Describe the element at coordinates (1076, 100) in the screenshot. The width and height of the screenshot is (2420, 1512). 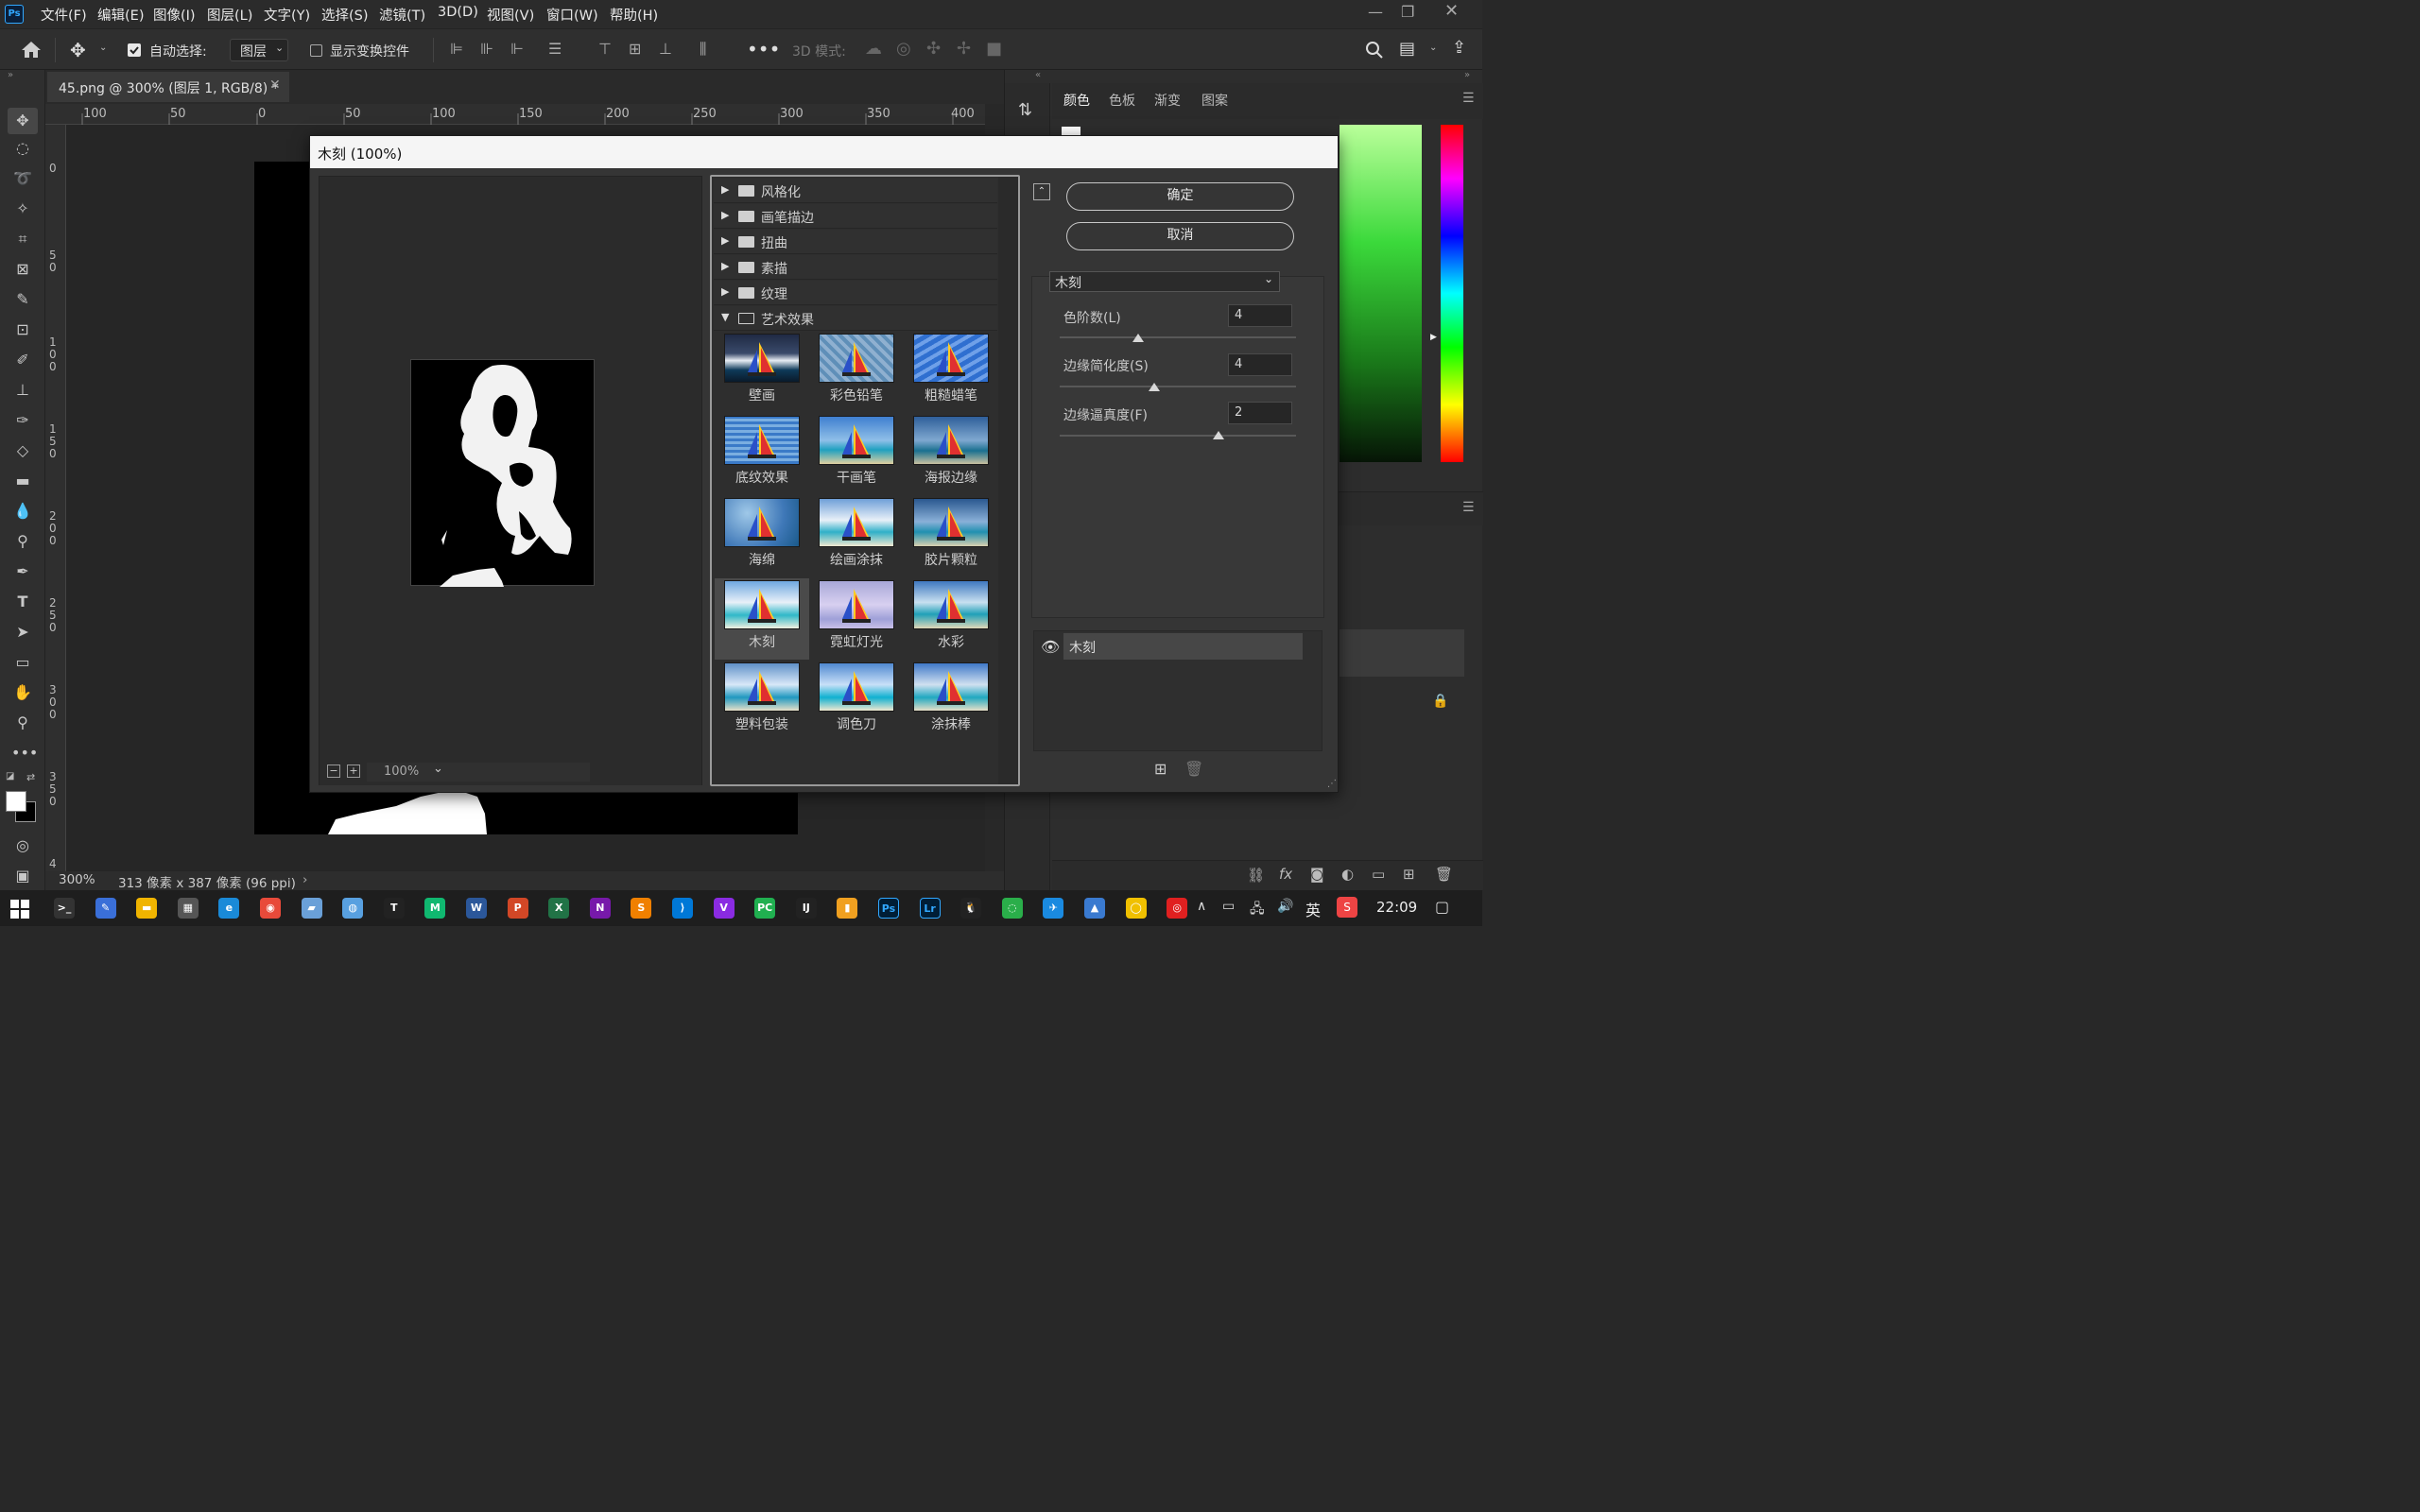
I see `tab-color: 颜色` at that location.